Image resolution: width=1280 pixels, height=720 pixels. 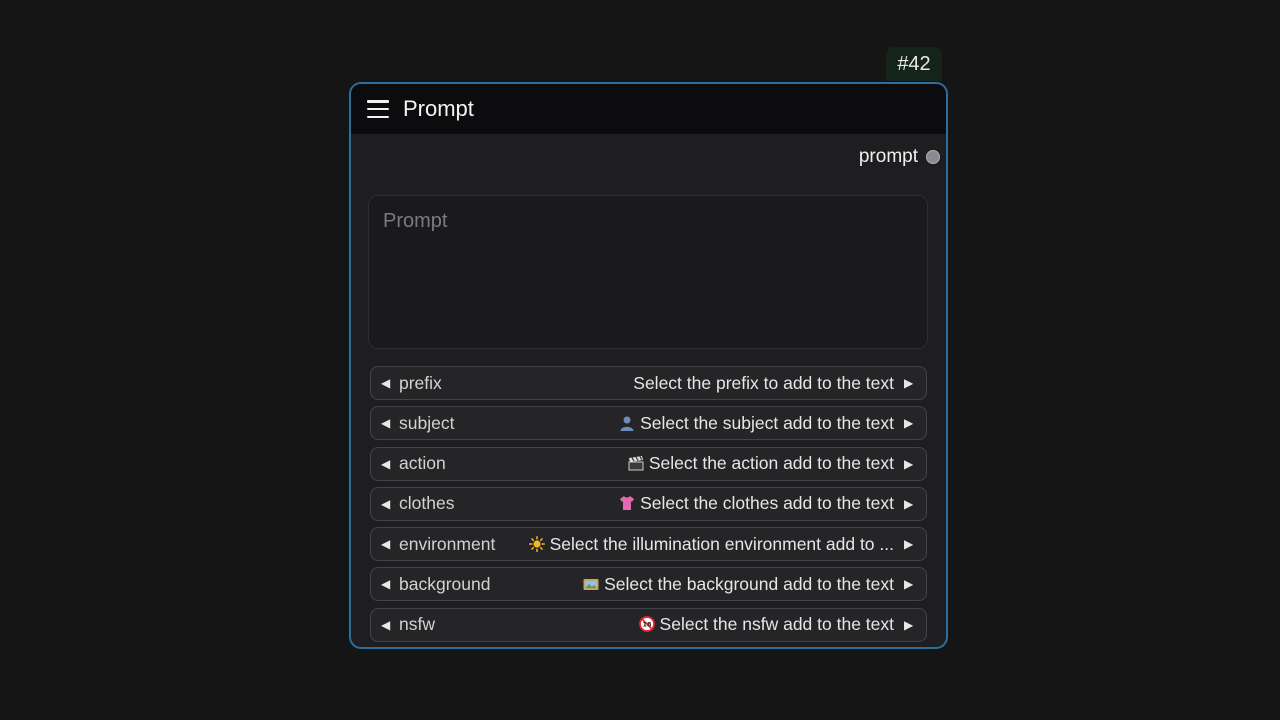 I want to click on combo-value: Select the action add to the text, so click(x=676, y=463).